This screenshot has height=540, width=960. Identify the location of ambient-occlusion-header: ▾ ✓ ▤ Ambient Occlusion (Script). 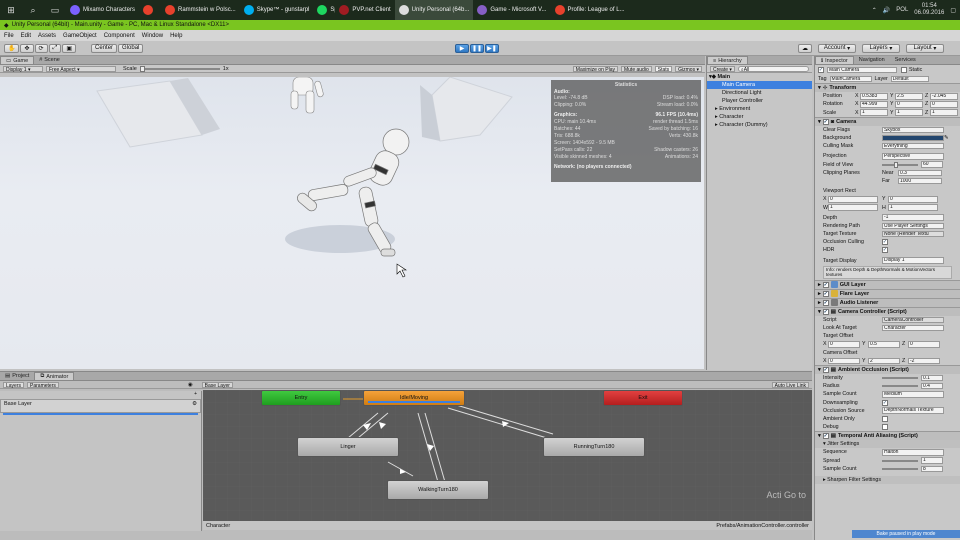
(887, 369).